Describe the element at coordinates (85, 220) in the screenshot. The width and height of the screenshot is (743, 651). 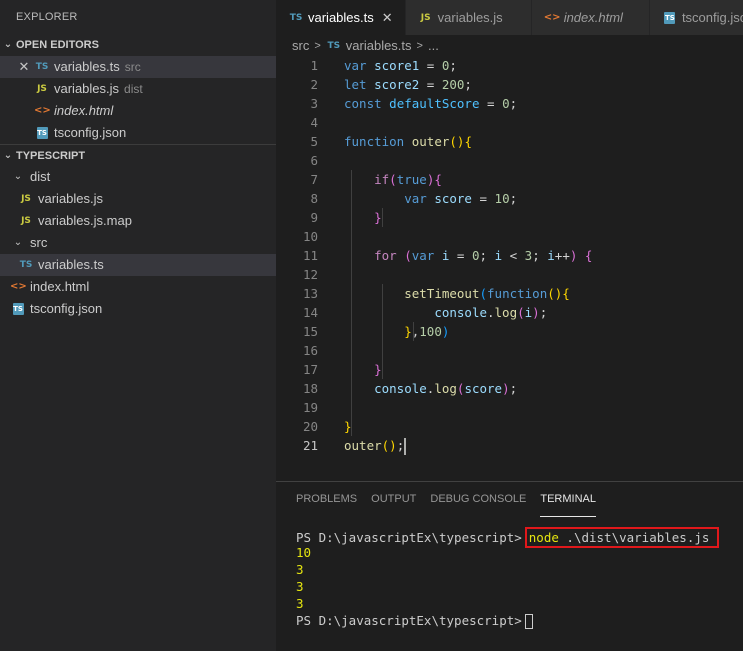
I see `tree-item-label: variables.js.map` at that location.